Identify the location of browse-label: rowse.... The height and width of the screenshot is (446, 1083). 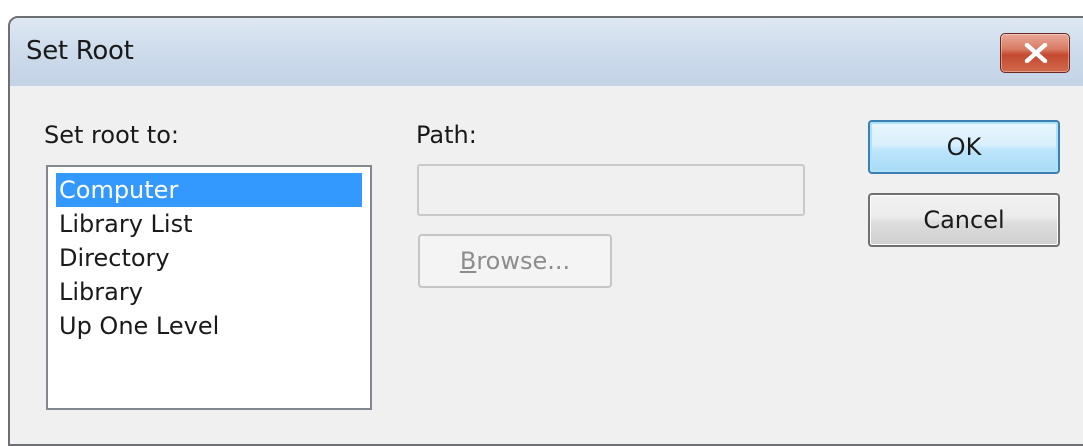
(523, 261).